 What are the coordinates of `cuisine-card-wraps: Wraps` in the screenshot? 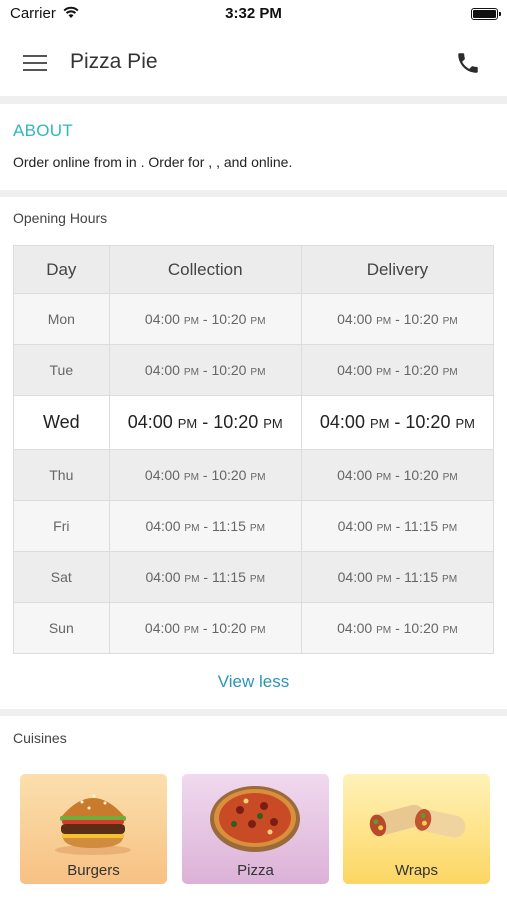 It's located at (416, 829).